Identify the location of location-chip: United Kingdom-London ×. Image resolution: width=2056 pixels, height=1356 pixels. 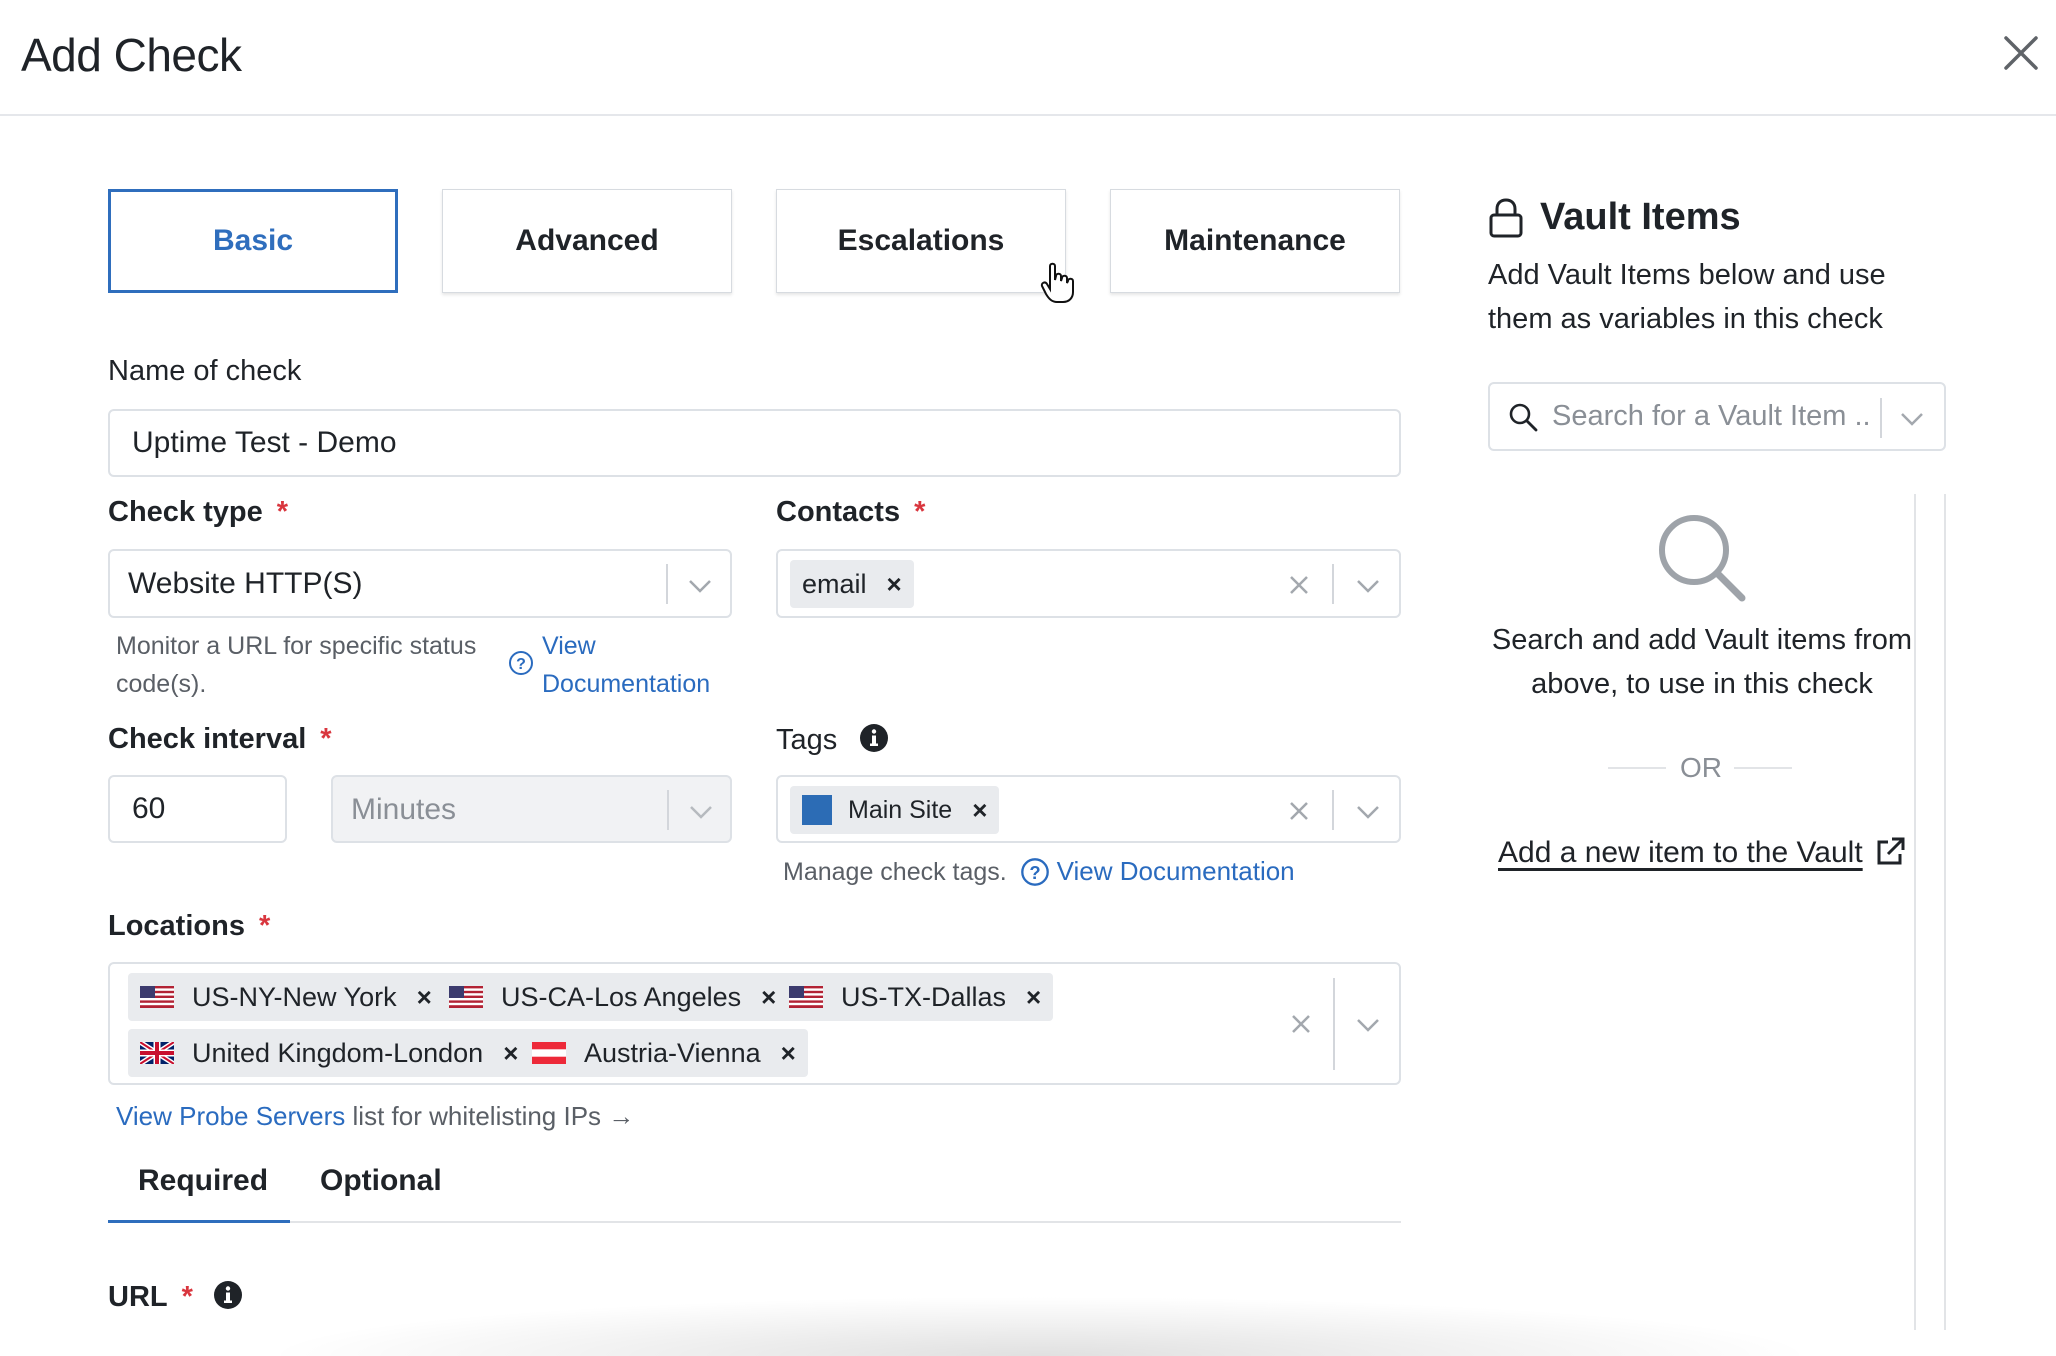
(329, 1053).